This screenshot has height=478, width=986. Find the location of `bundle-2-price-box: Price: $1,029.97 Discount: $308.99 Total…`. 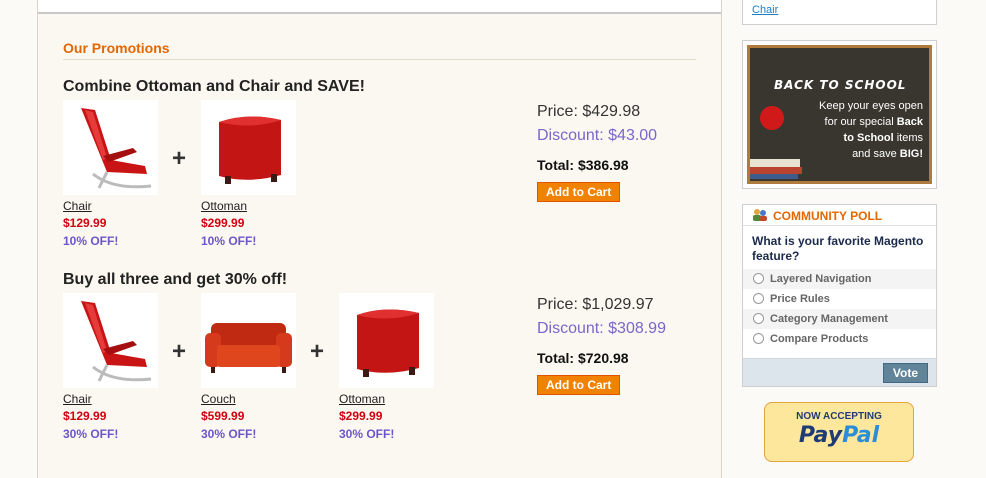

bundle-2-price-box: Price: $1,029.97 Discount: $308.99 Total… is located at coordinates (622, 345).